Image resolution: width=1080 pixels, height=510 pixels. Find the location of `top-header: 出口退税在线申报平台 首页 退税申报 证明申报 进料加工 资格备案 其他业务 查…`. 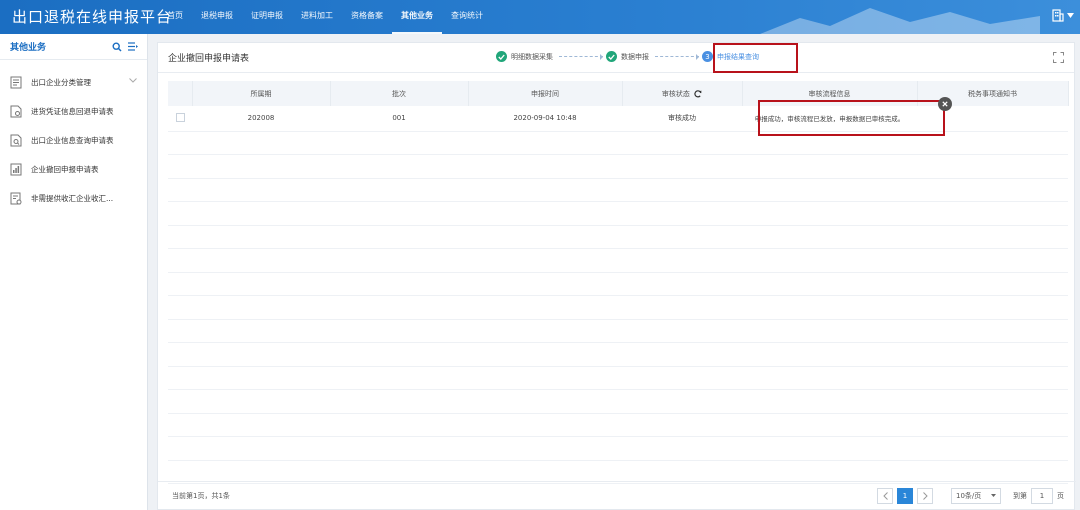

top-header: 出口退税在线申报平台 首页 退税申报 证明申报 进料加工 资格备案 其他业务 查… is located at coordinates (540, 17).